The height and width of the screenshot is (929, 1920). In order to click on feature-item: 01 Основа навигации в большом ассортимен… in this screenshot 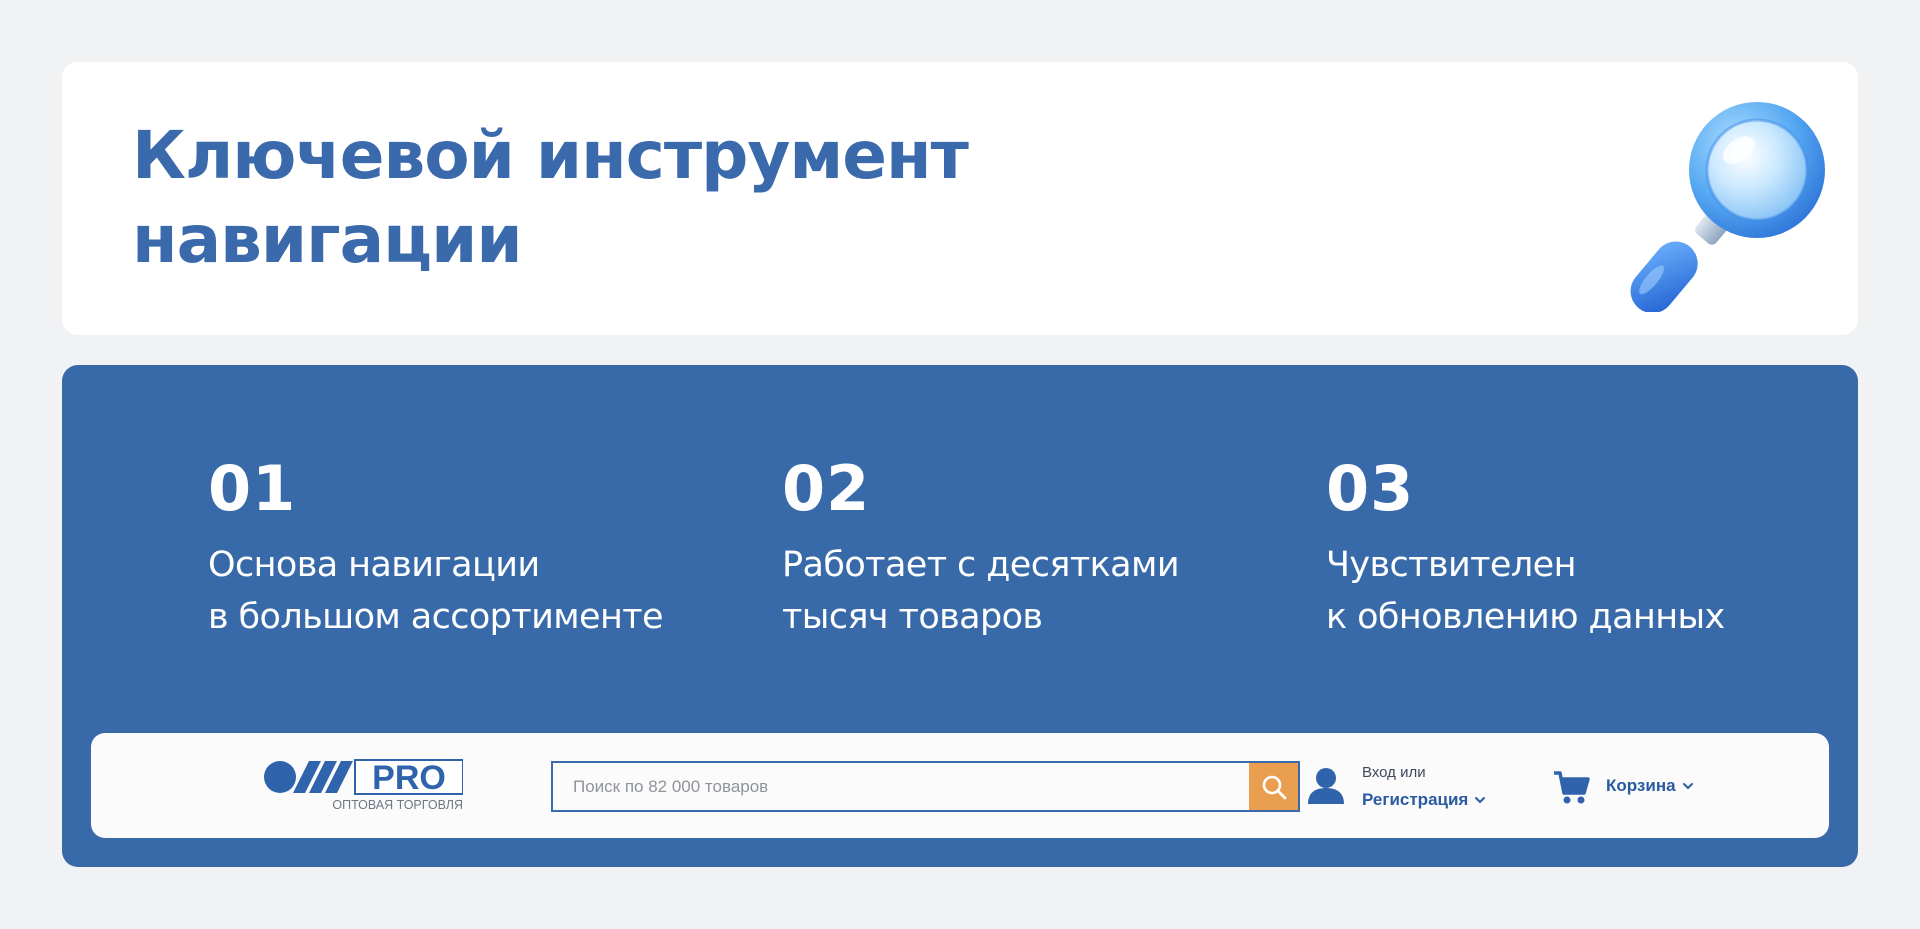, I will do `click(436, 547)`.